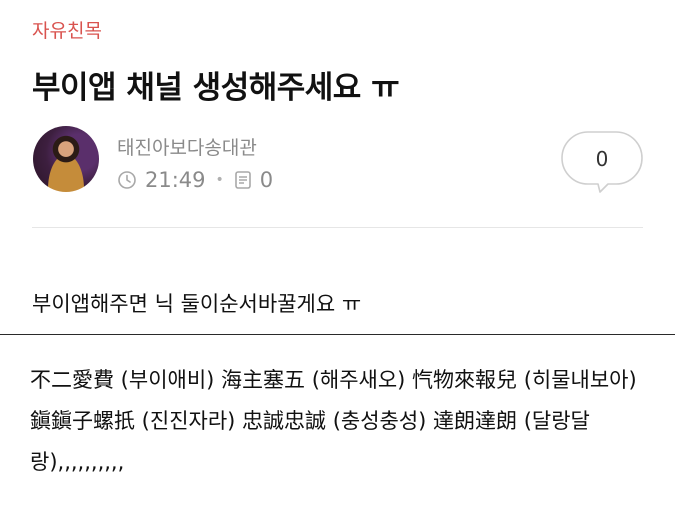 This screenshot has width=675, height=516. Describe the element at coordinates (175, 180) in the screenshot. I see `post-time: 21:49` at that location.